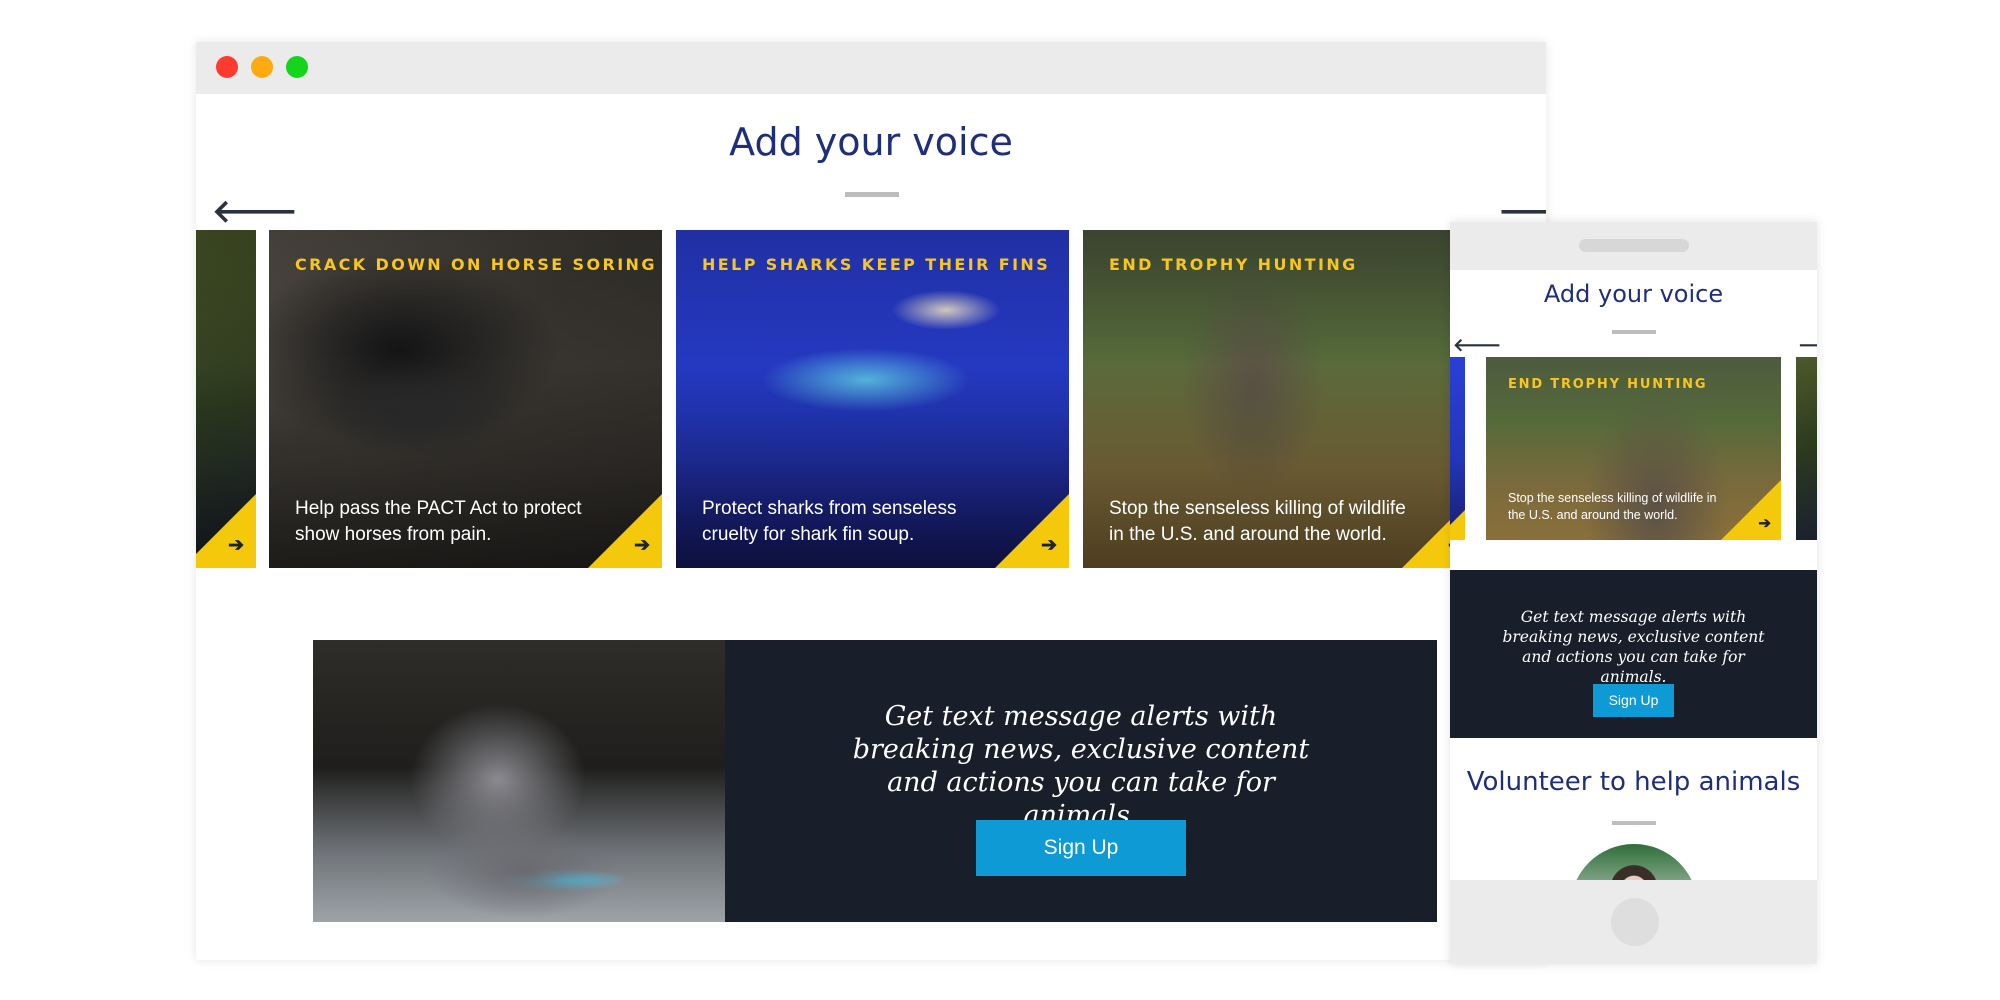 The width and height of the screenshot is (2000, 1000). What do you see at coordinates (519, 781) in the screenshot?
I see `cat-with-phone-photo` at bounding box center [519, 781].